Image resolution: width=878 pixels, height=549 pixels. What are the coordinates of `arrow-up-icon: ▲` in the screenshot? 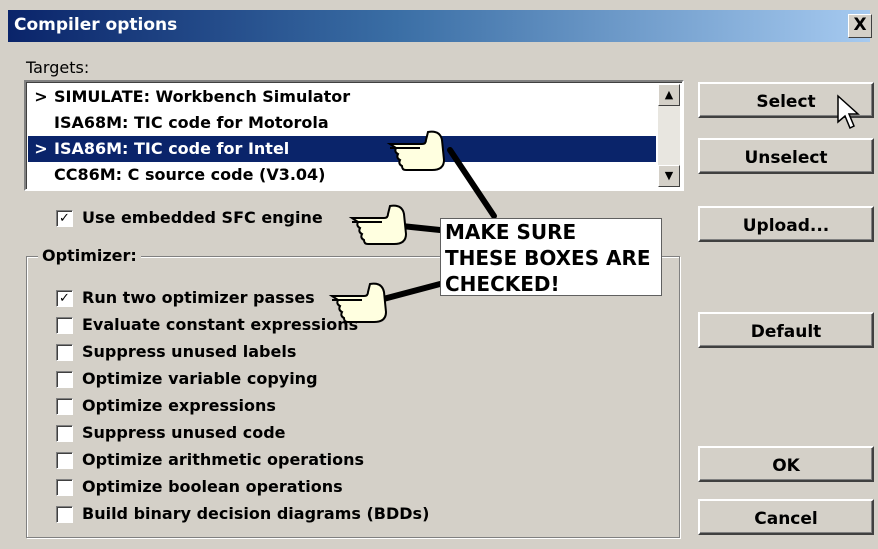 It's located at (669, 94).